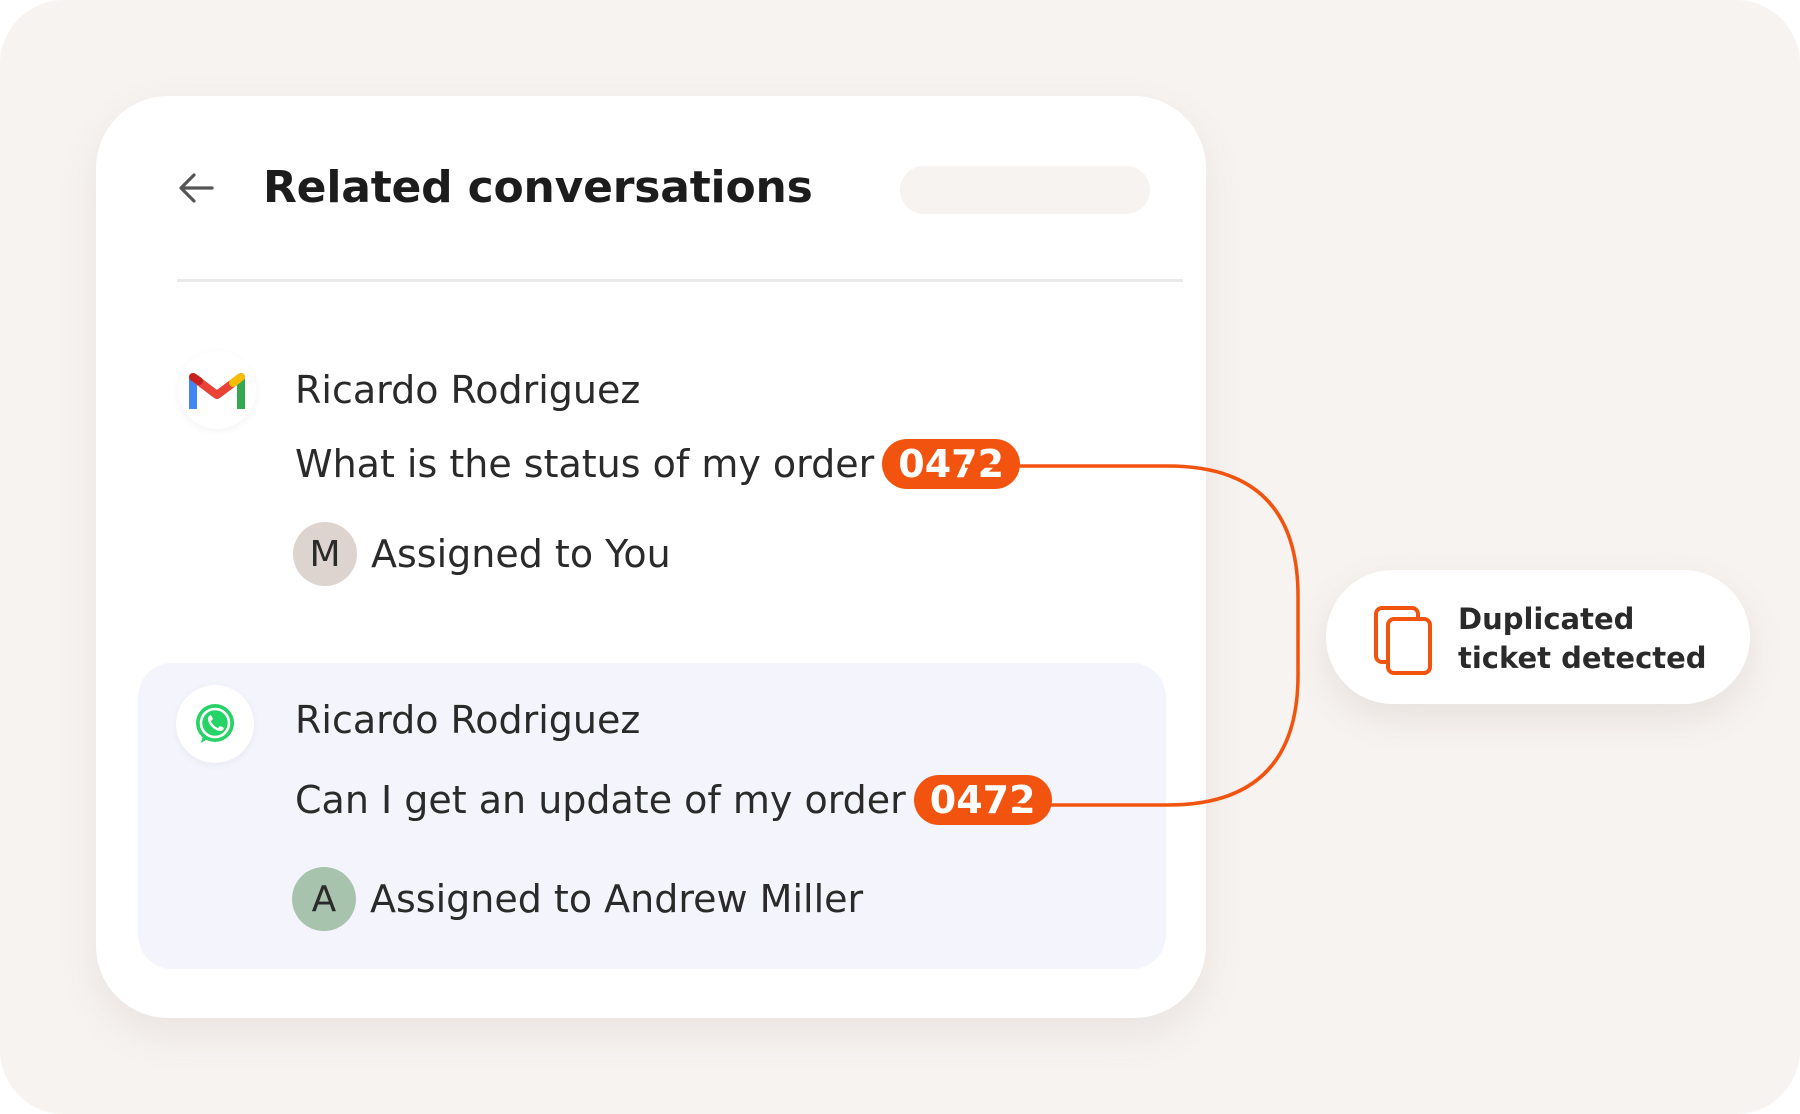 The width and height of the screenshot is (1800, 1114). I want to click on whatsapp-icon, so click(215, 724).